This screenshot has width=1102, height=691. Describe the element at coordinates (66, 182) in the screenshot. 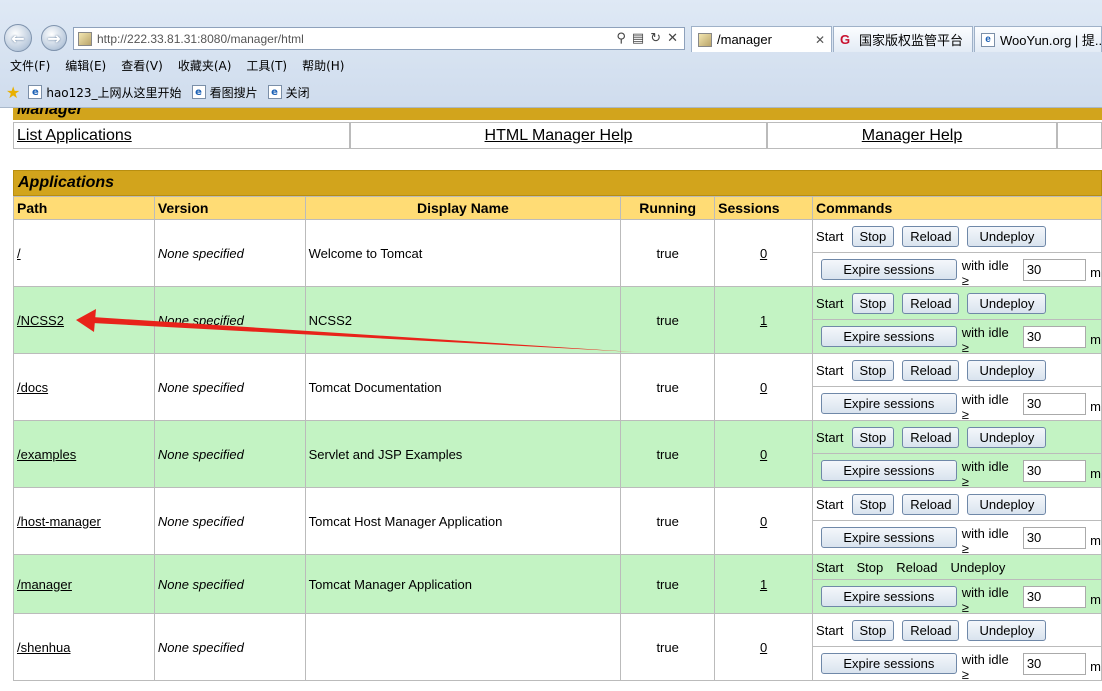

I see `applications-title: Applications` at that location.